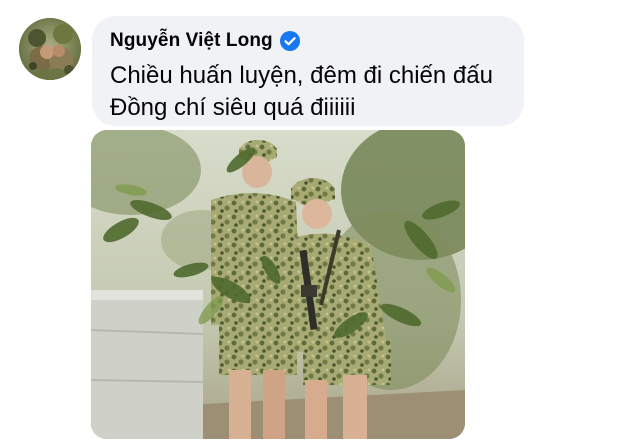 This screenshot has height=444, width=640. I want to click on author-avatar, so click(50, 49).